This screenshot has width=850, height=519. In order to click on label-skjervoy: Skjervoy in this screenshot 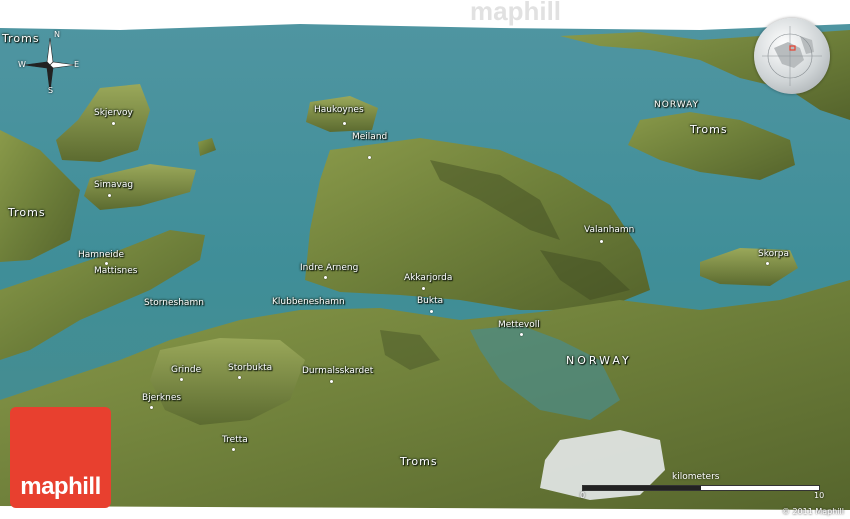, I will do `click(113, 113)`.